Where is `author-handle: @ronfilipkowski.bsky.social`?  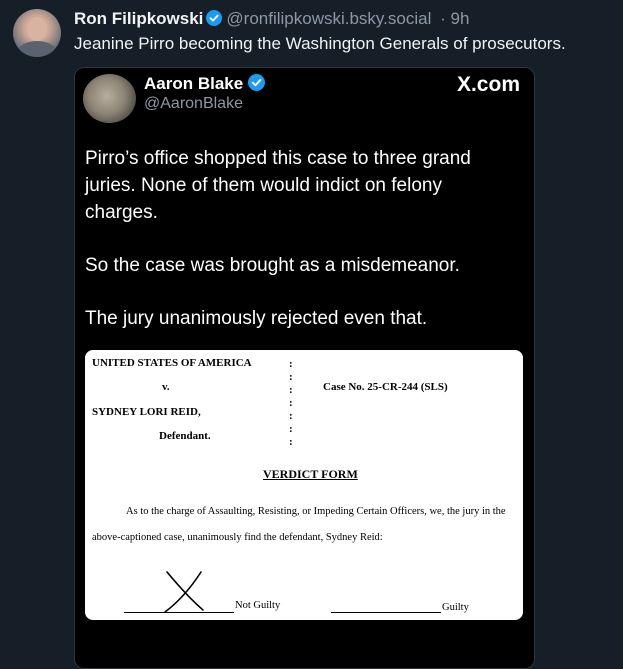
author-handle: @ronfilipkowski.bsky.social is located at coordinates (328, 18).